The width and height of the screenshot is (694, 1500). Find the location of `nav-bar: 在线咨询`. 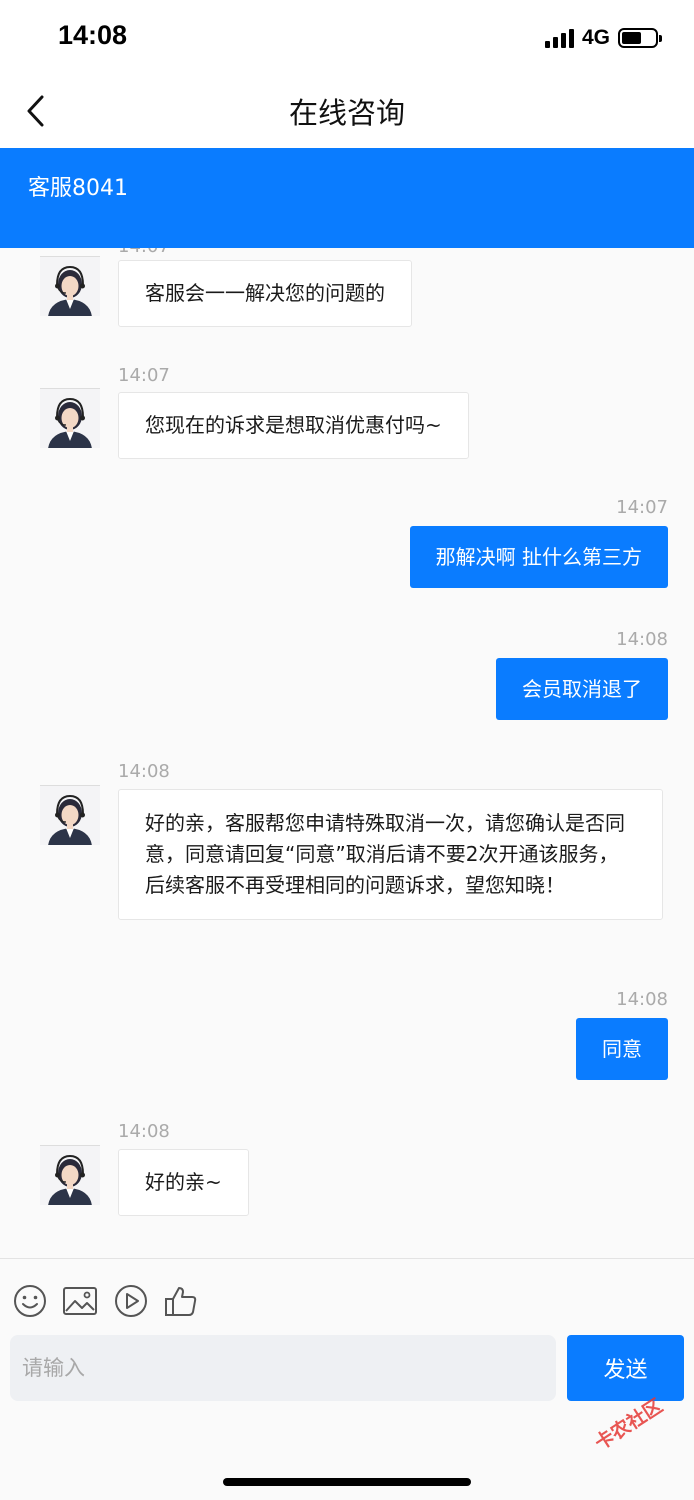

nav-bar: 在线咨询 is located at coordinates (347, 110).